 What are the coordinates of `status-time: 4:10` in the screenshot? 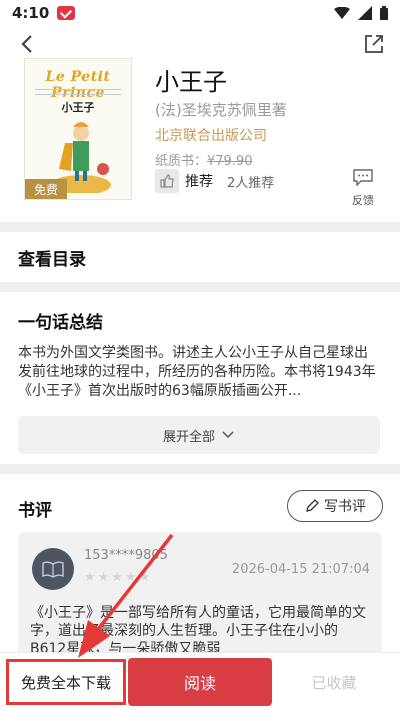 It's located at (31, 13).